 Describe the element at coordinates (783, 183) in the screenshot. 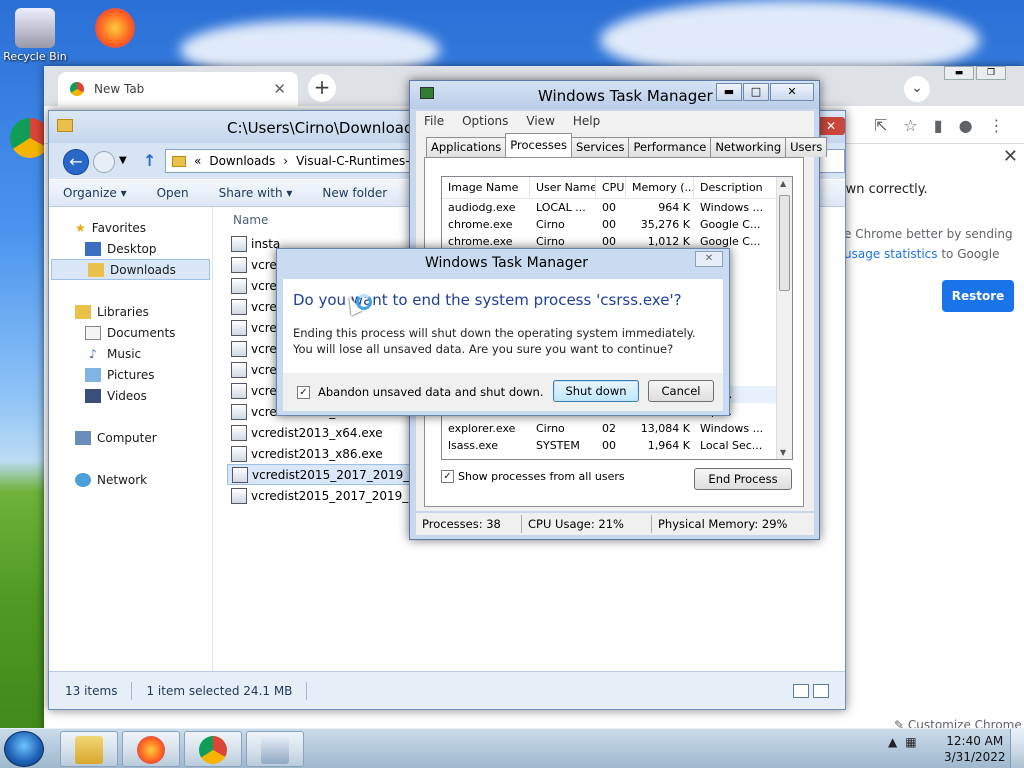

I see `scroll-up-icon: ▲` at that location.